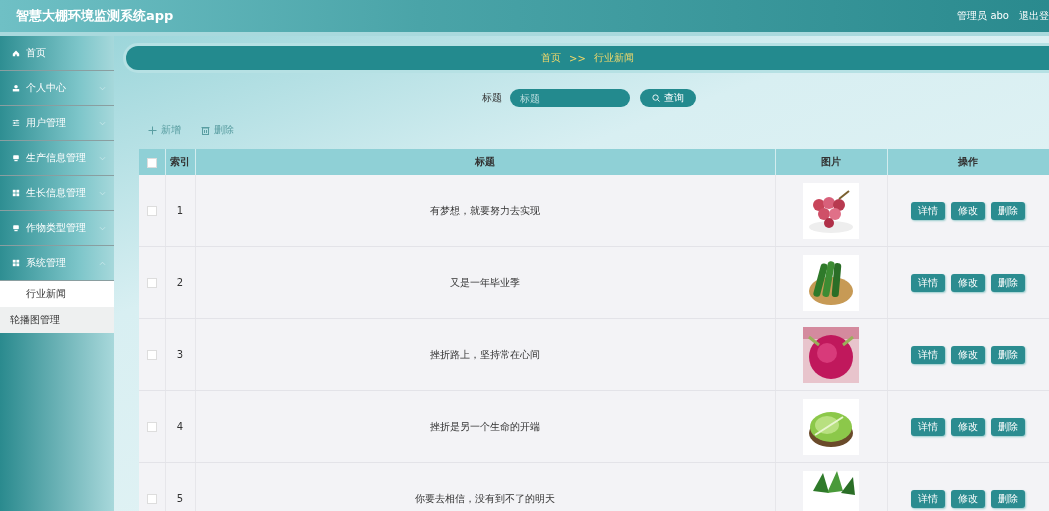 This screenshot has height=511, width=1049. I want to click on submenu-item: 轮播图管理, so click(57, 320).